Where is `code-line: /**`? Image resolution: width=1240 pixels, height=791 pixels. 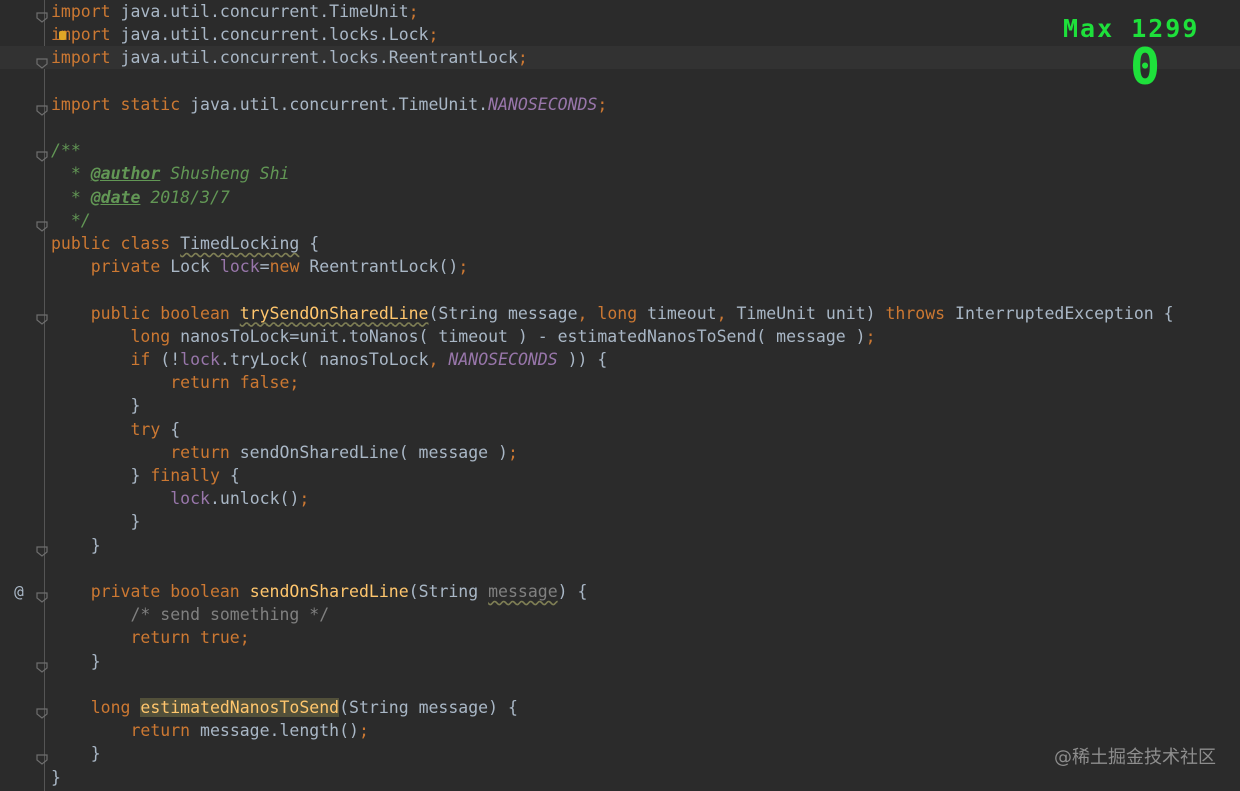
code-line: /** is located at coordinates (620, 150).